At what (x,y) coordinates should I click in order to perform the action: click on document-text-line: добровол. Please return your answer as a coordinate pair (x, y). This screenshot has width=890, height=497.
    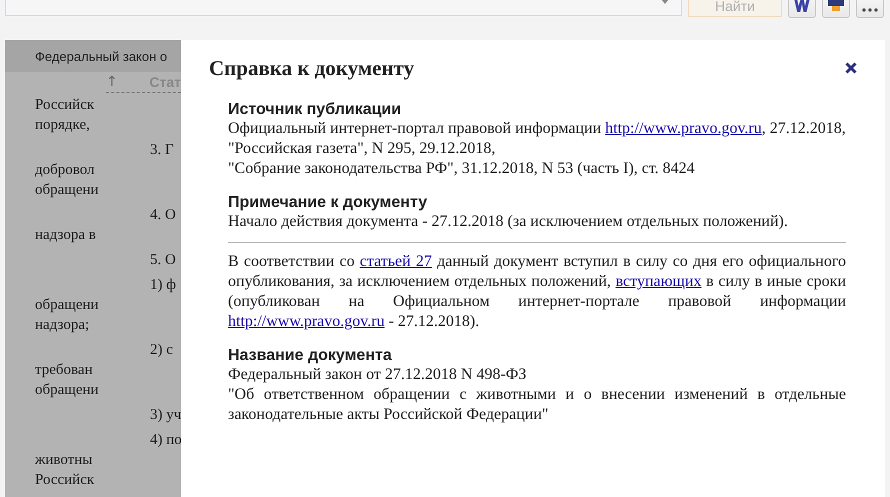
    Looking at the image, I should click on (65, 170).